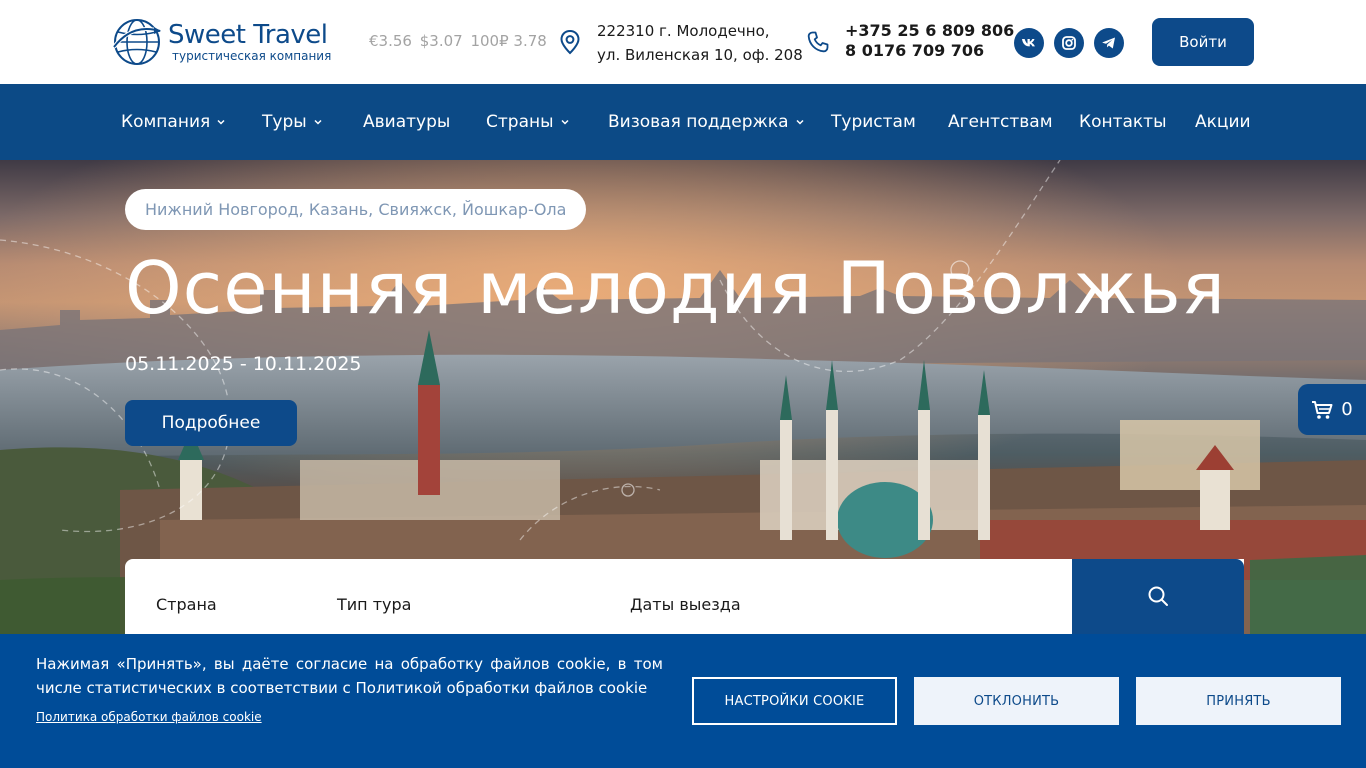  I want to click on nav-item-tours: Туры, so click(292, 122).